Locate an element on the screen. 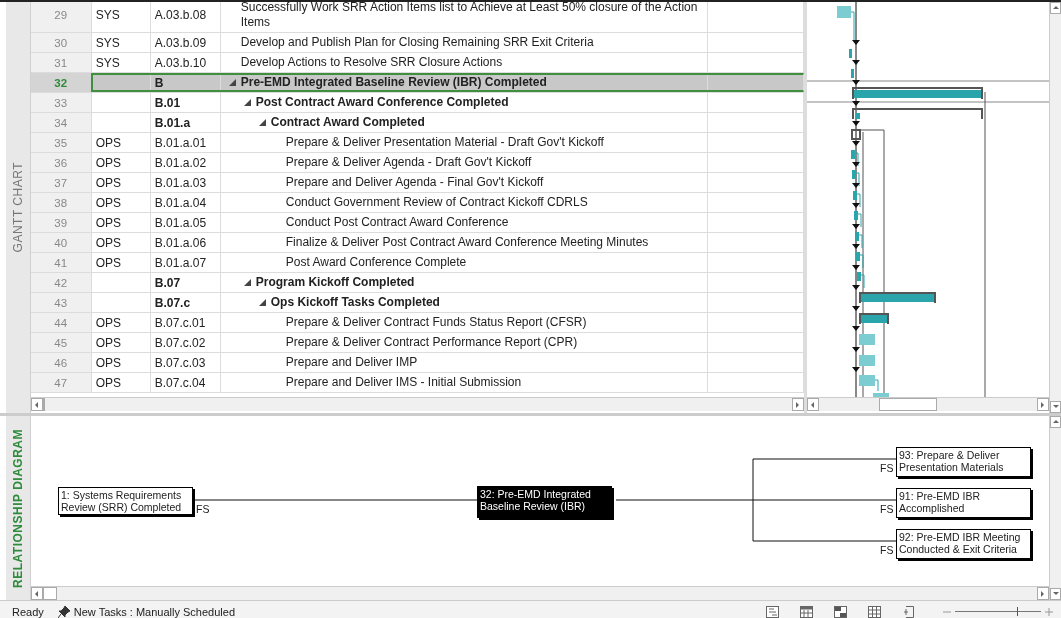 The width and height of the screenshot is (1061, 618). down-arrow-icon is located at coordinates (1055, 594).